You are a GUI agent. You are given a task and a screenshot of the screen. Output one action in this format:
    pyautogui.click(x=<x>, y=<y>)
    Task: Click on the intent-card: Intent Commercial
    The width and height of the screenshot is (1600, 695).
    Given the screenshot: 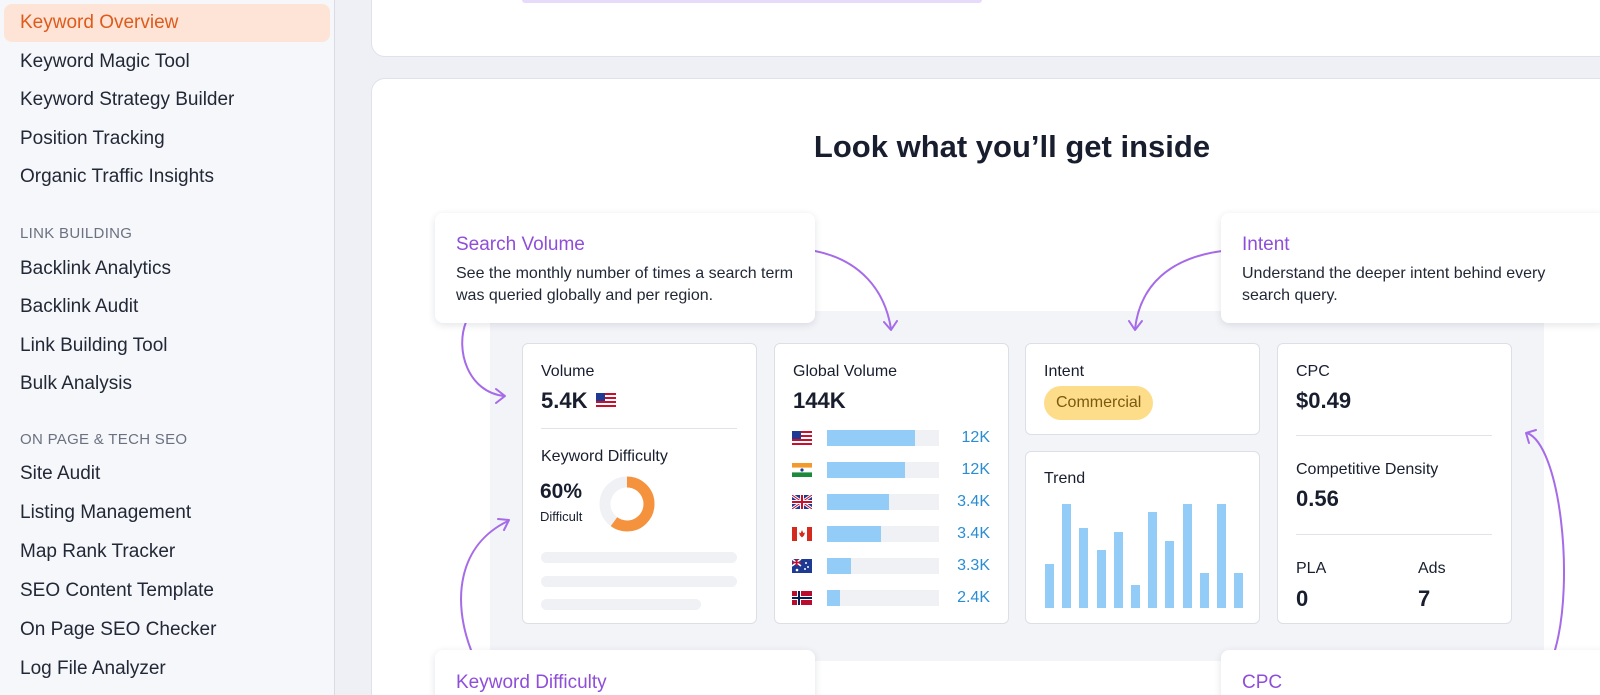 What is the action you would take?
    pyautogui.click(x=1142, y=389)
    